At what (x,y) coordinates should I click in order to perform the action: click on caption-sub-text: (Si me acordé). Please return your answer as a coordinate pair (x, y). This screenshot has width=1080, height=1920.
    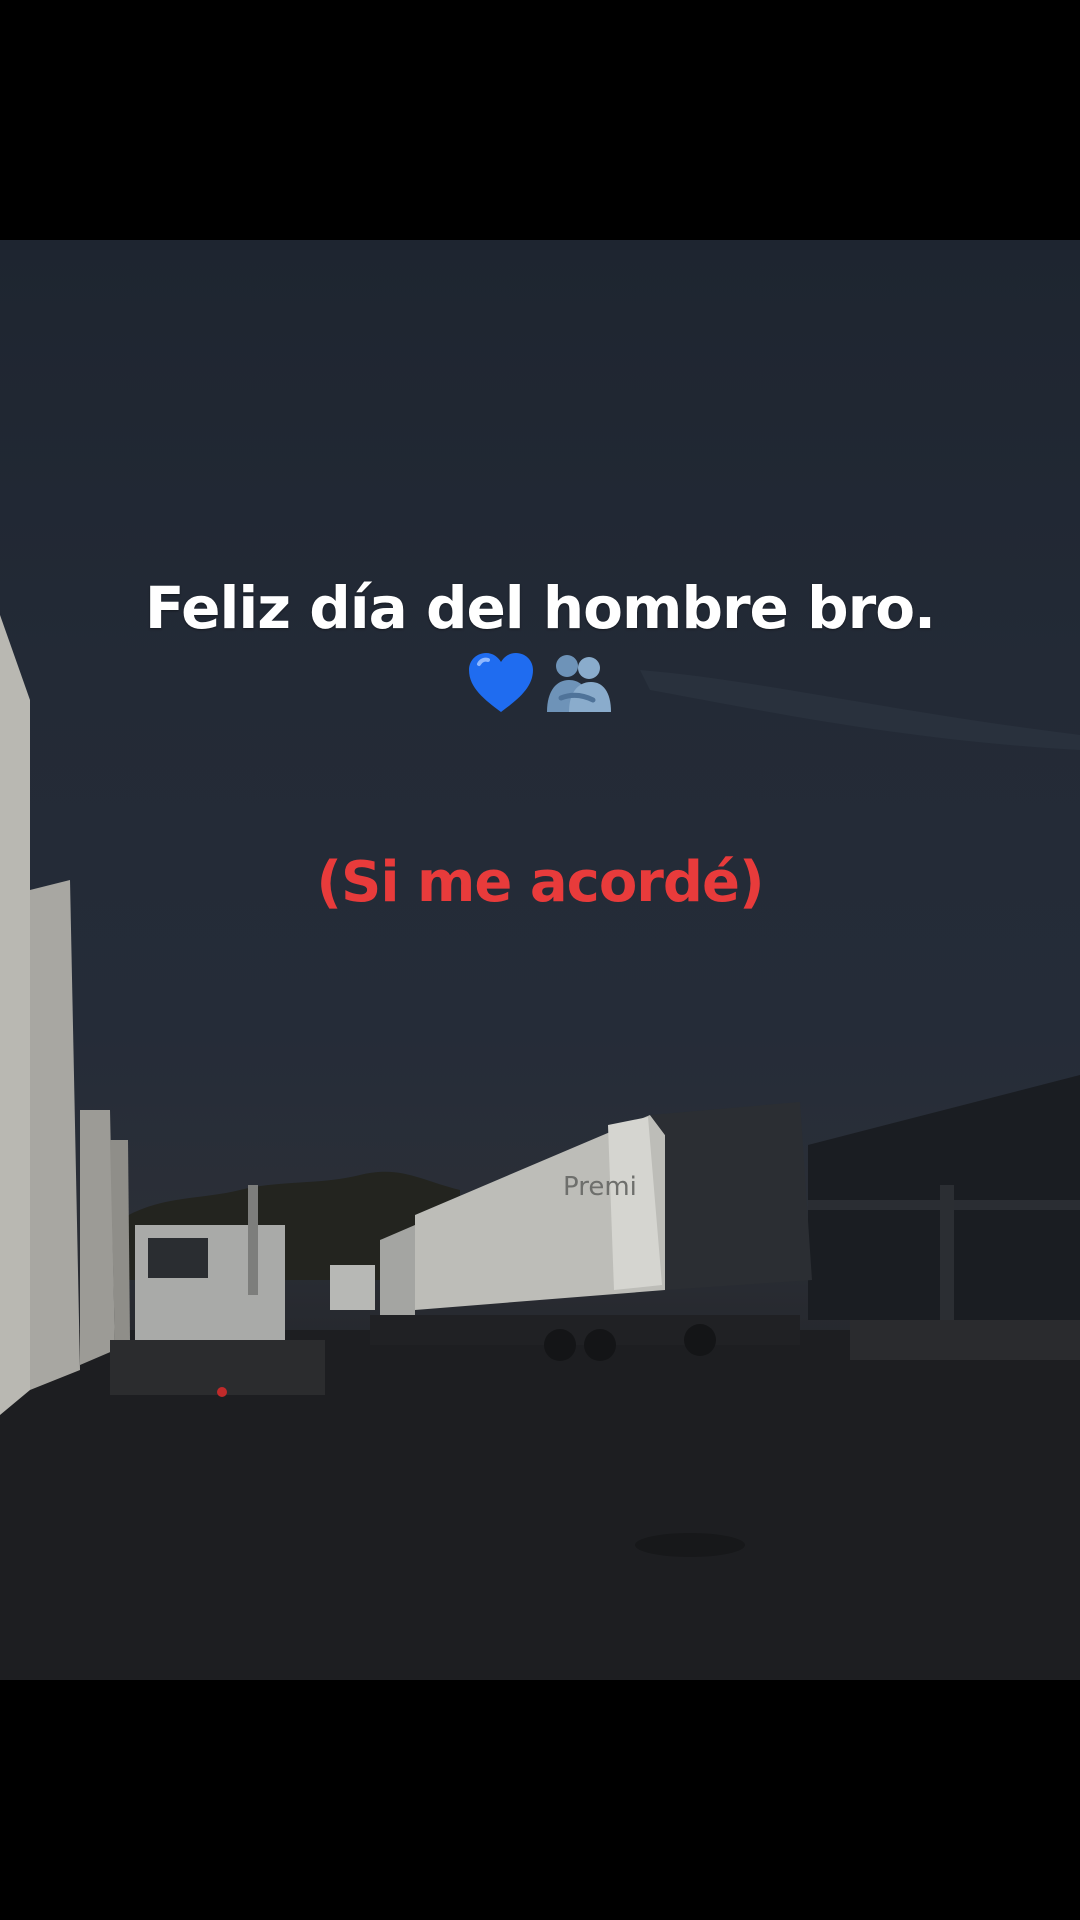
    Looking at the image, I should click on (540, 882).